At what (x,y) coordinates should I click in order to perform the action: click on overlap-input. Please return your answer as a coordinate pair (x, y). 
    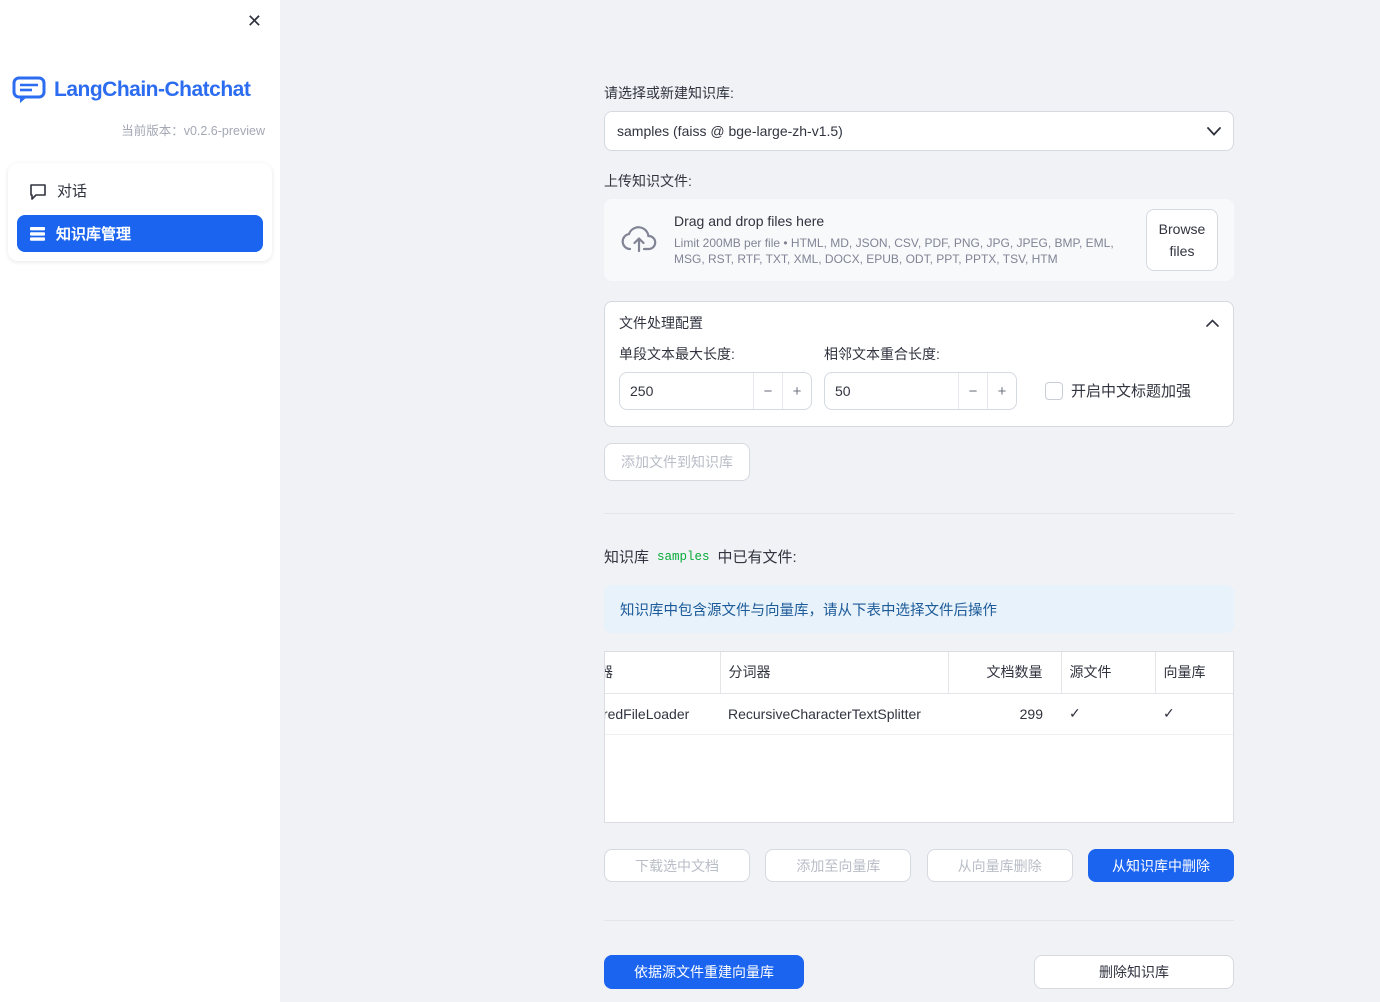
    Looking at the image, I should click on (891, 391).